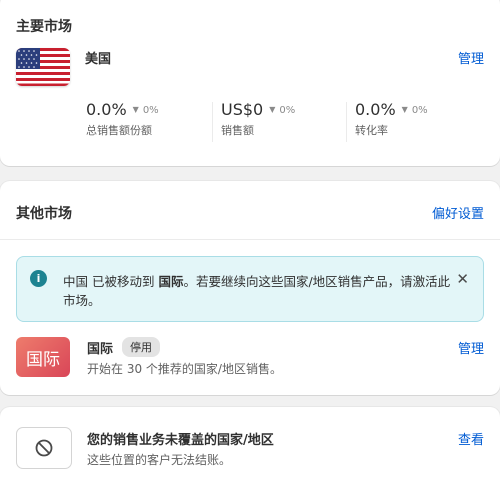  What do you see at coordinates (38, 278) in the screenshot?
I see `info-icon: i` at bounding box center [38, 278].